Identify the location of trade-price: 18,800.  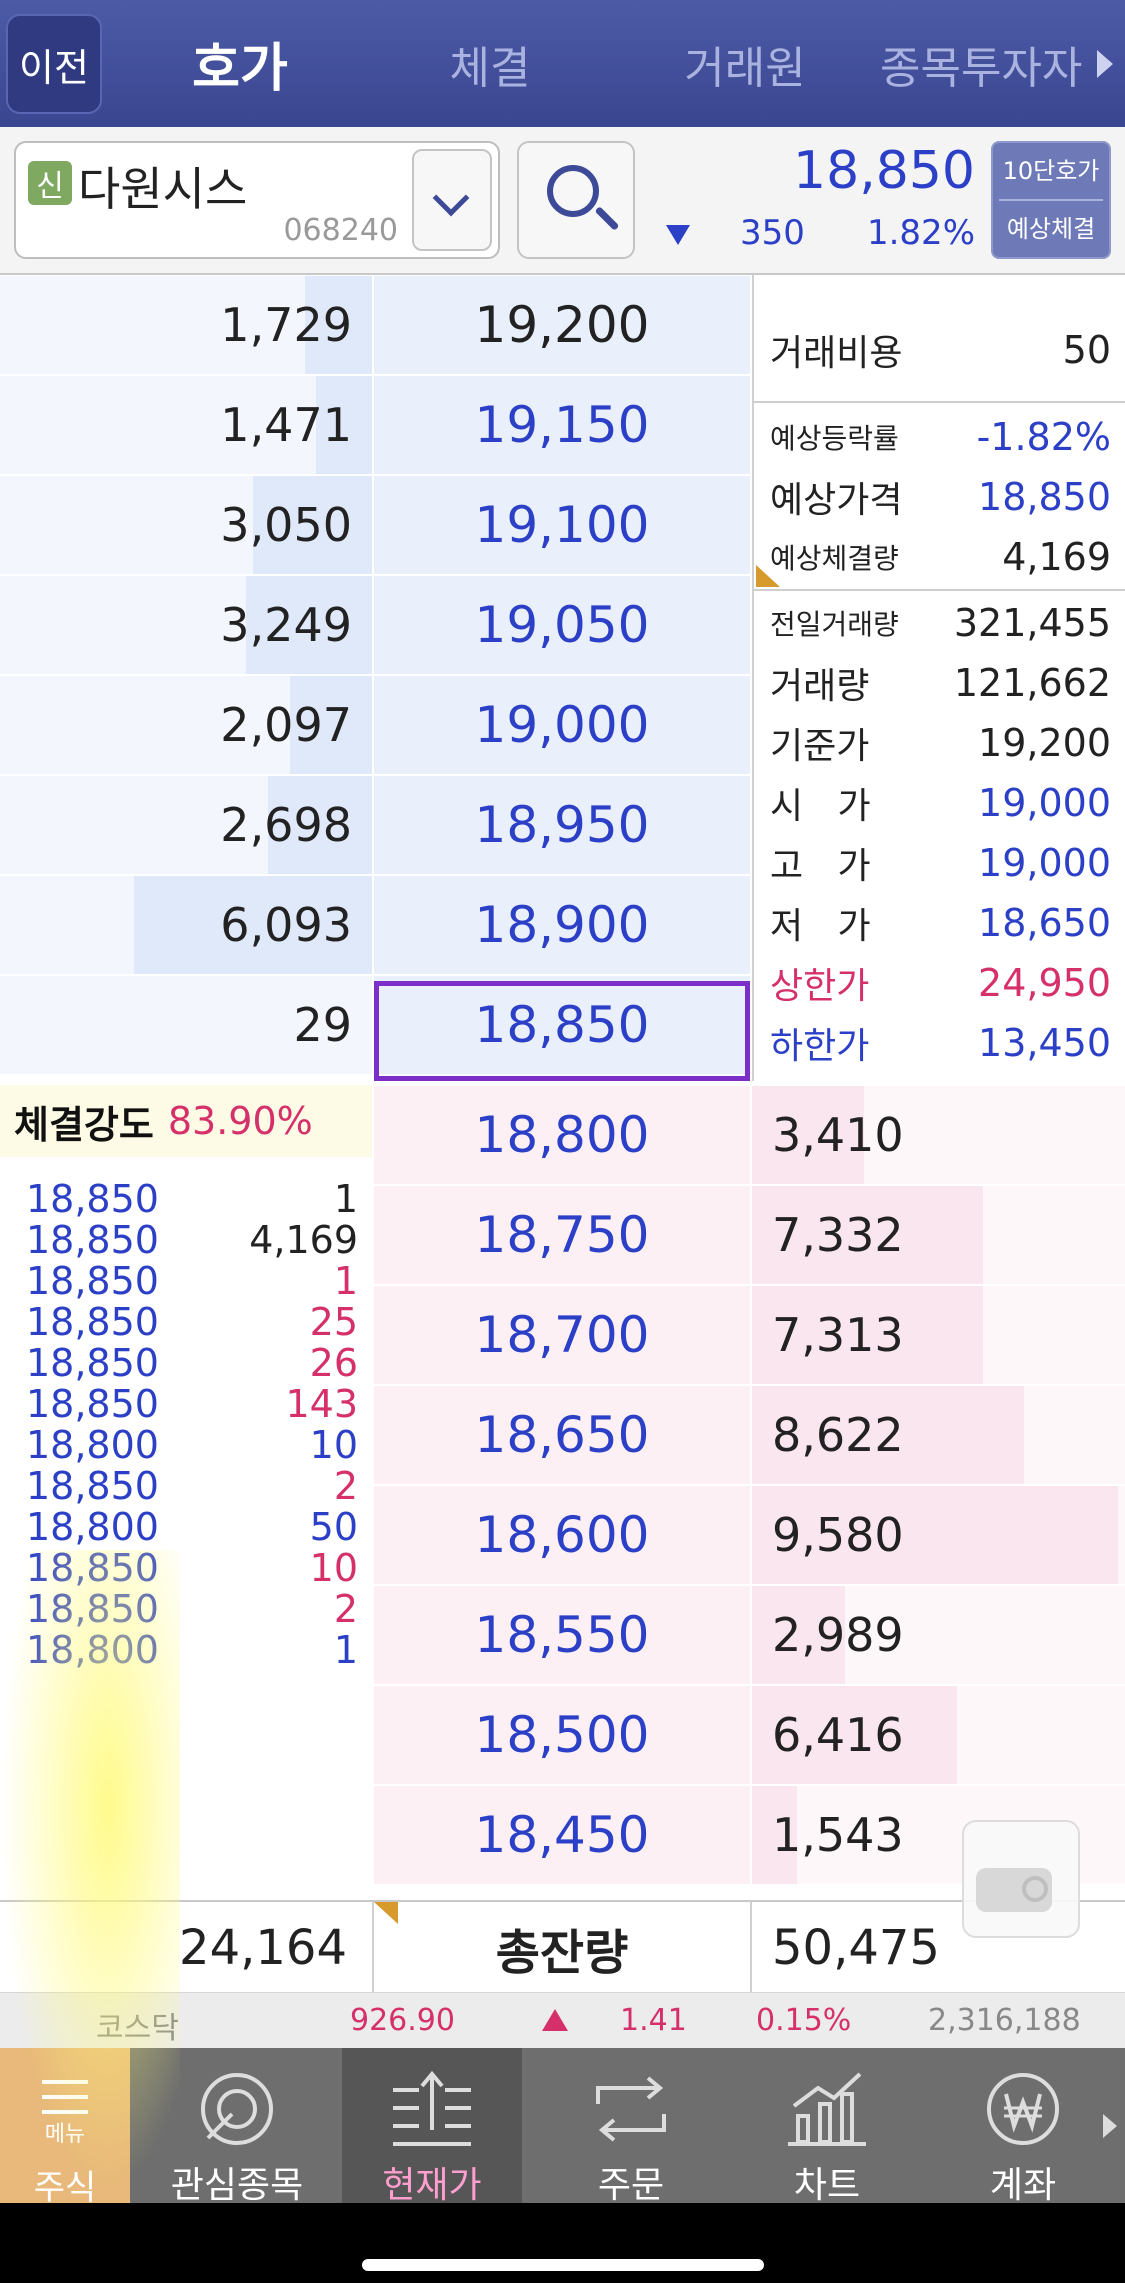
(92, 1650).